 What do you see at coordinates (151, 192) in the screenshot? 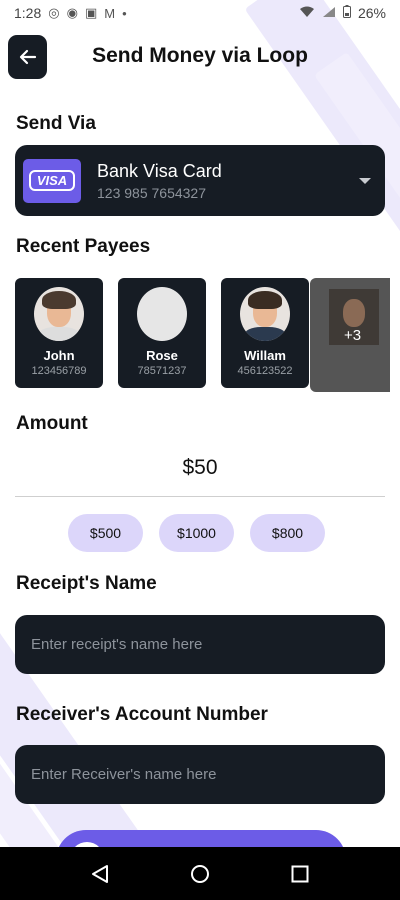
I see `card-number: 123 985 7654327` at bounding box center [151, 192].